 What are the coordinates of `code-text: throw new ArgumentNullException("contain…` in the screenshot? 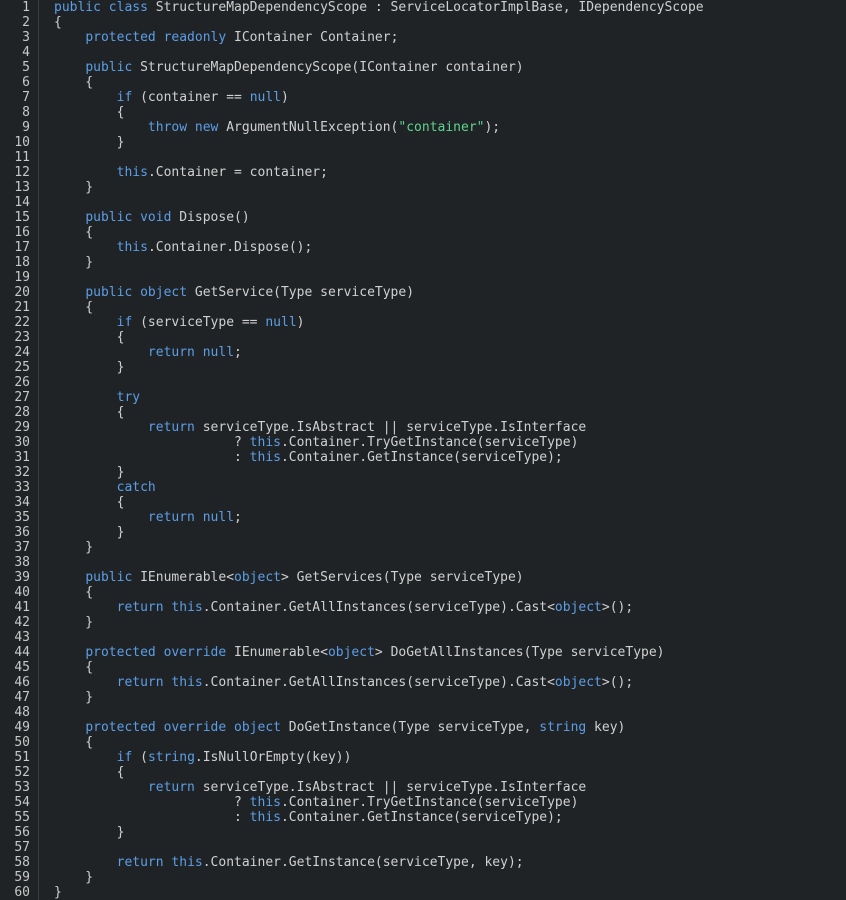 It's located at (277, 127).